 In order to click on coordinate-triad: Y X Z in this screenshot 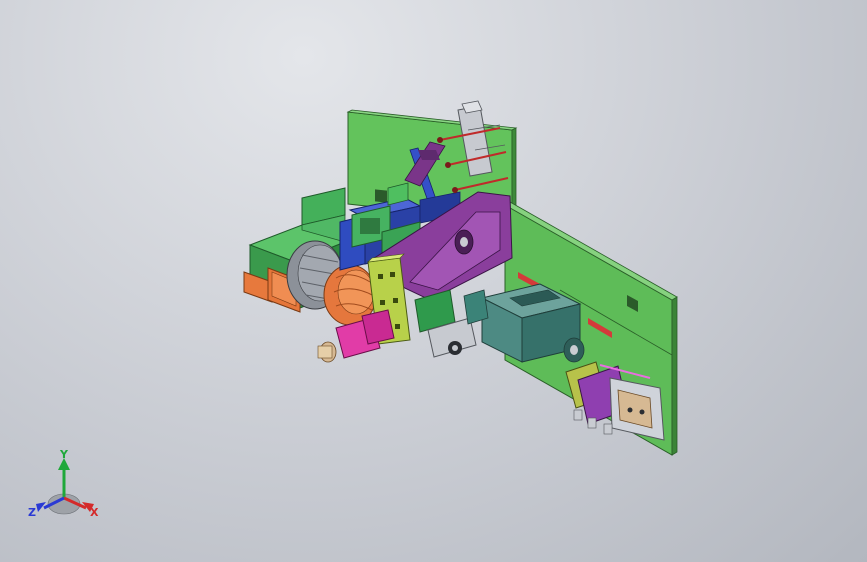, I will do `click(64, 486)`.